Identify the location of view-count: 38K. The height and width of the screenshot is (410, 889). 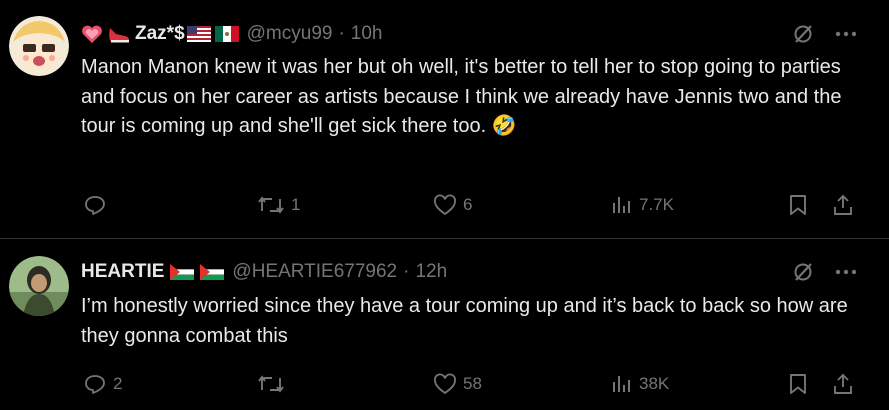
(654, 383).